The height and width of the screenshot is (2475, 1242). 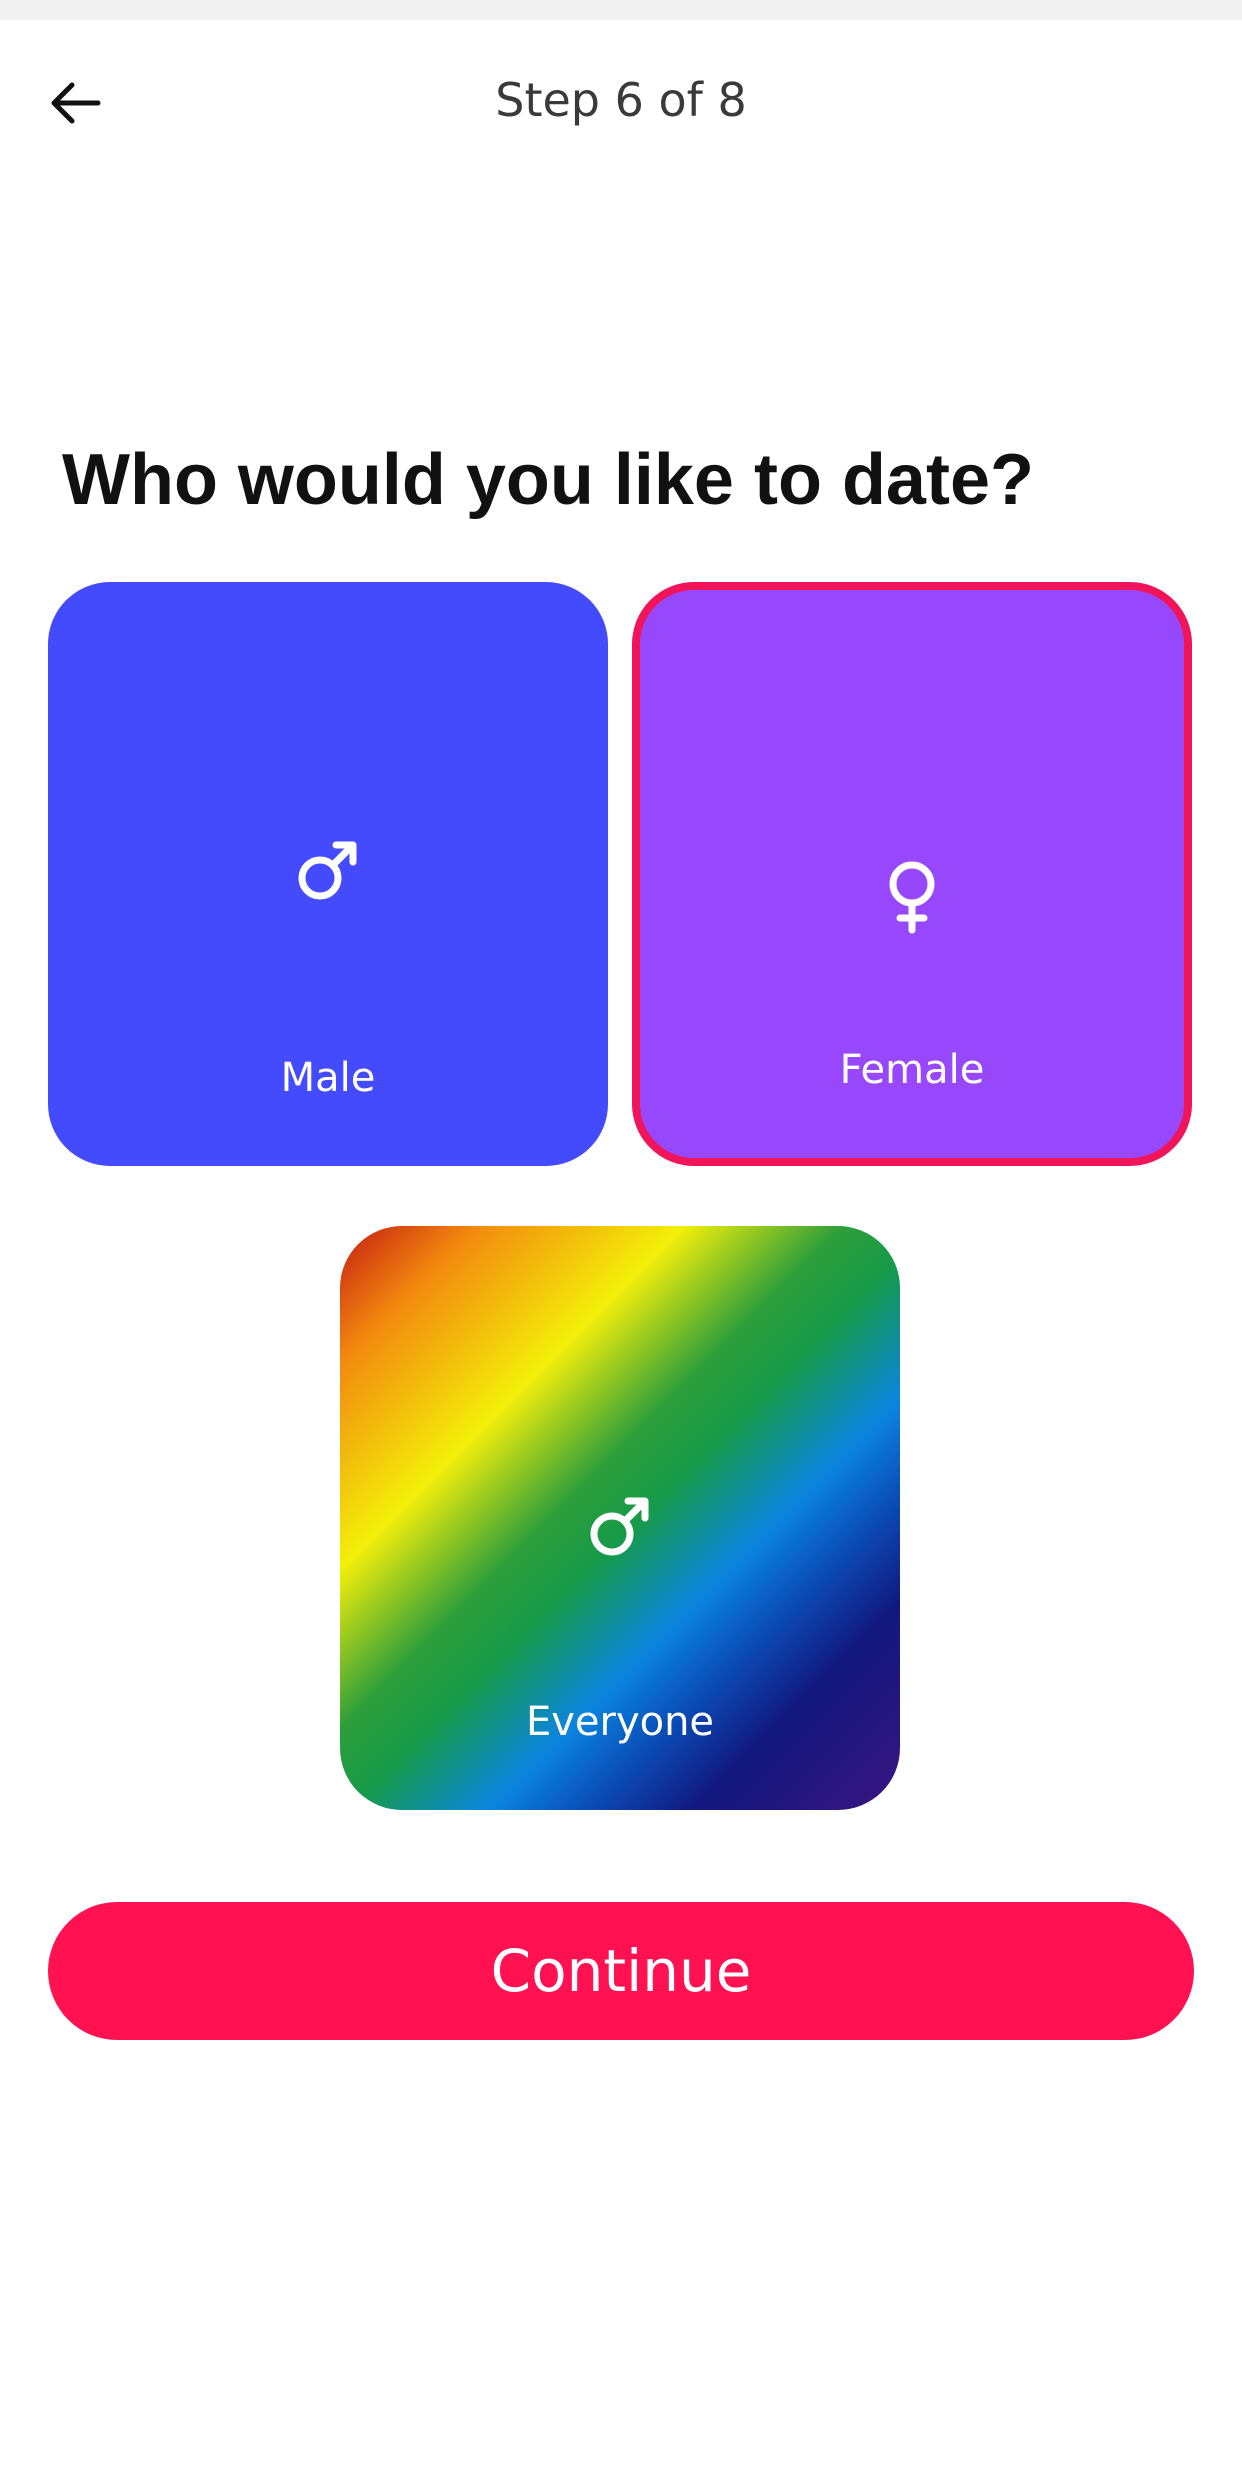 I want to click on option-female-card: Female, so click(x=912, y=874).